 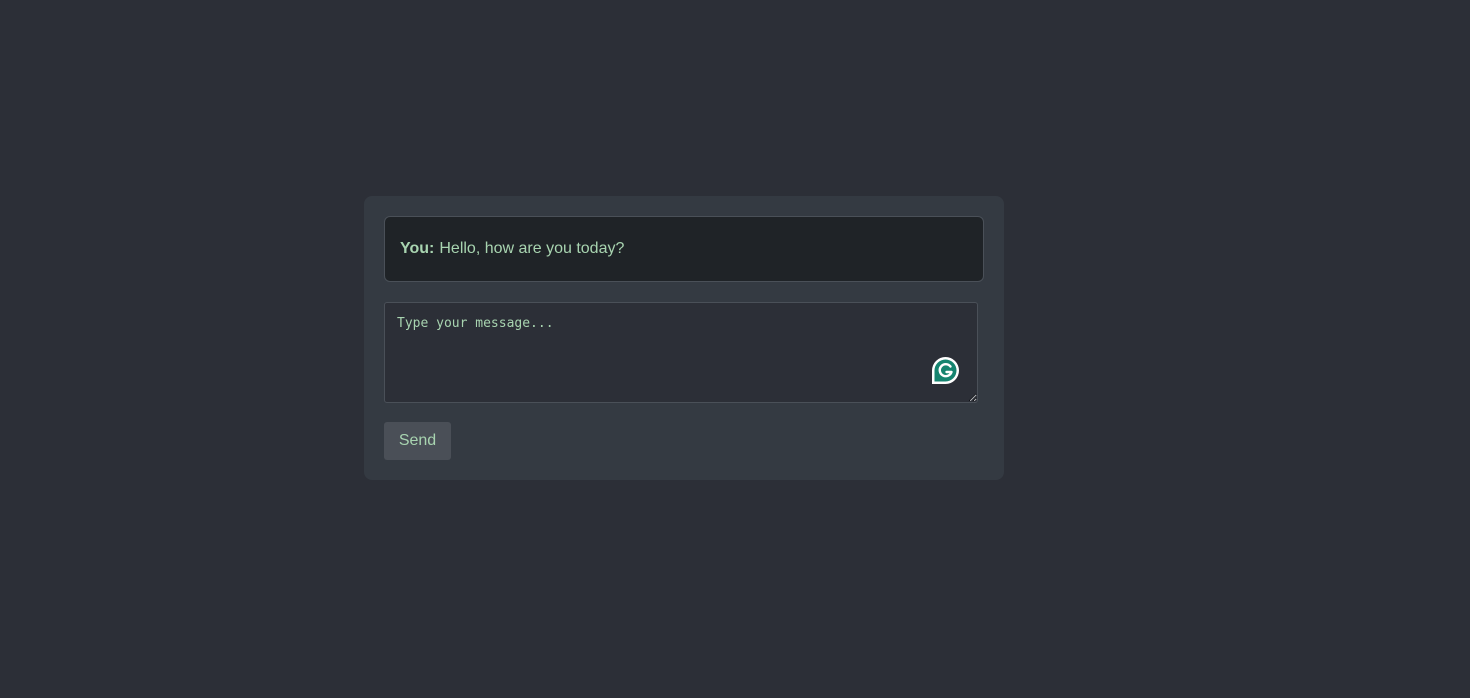 I want to click on chat-message: You: Hello, how are you today?, so click(x=684, y=249).